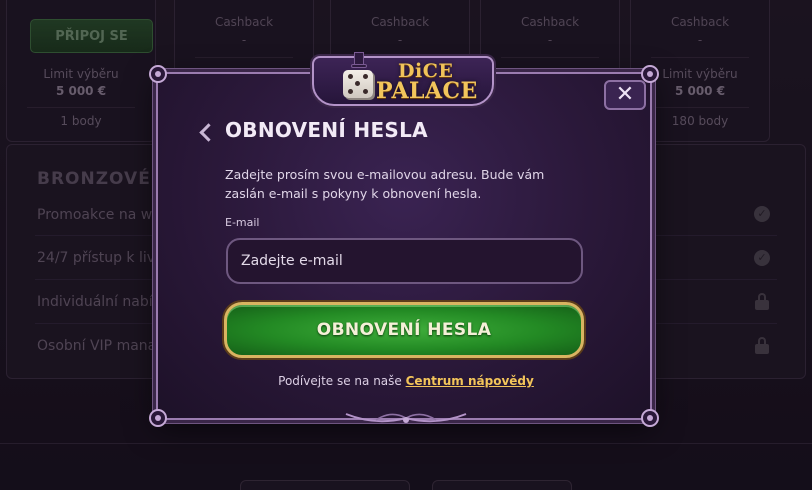  I want to click on modal-title: OBNOVENÍ HESLA, so click(326, 130).